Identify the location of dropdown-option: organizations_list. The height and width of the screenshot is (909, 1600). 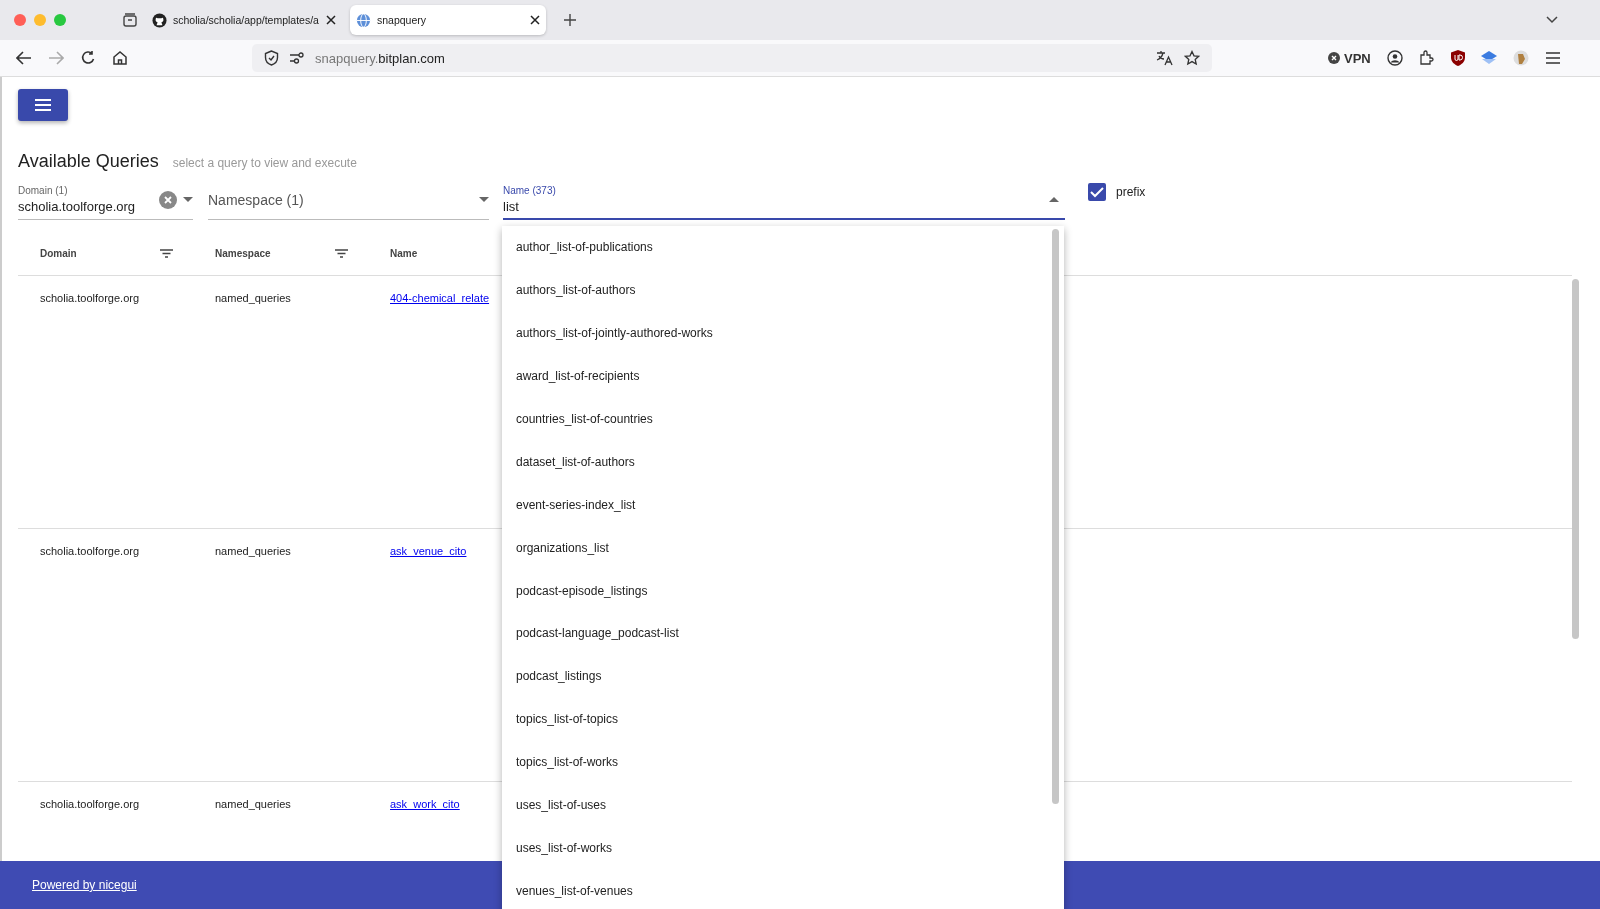
(777, 548).